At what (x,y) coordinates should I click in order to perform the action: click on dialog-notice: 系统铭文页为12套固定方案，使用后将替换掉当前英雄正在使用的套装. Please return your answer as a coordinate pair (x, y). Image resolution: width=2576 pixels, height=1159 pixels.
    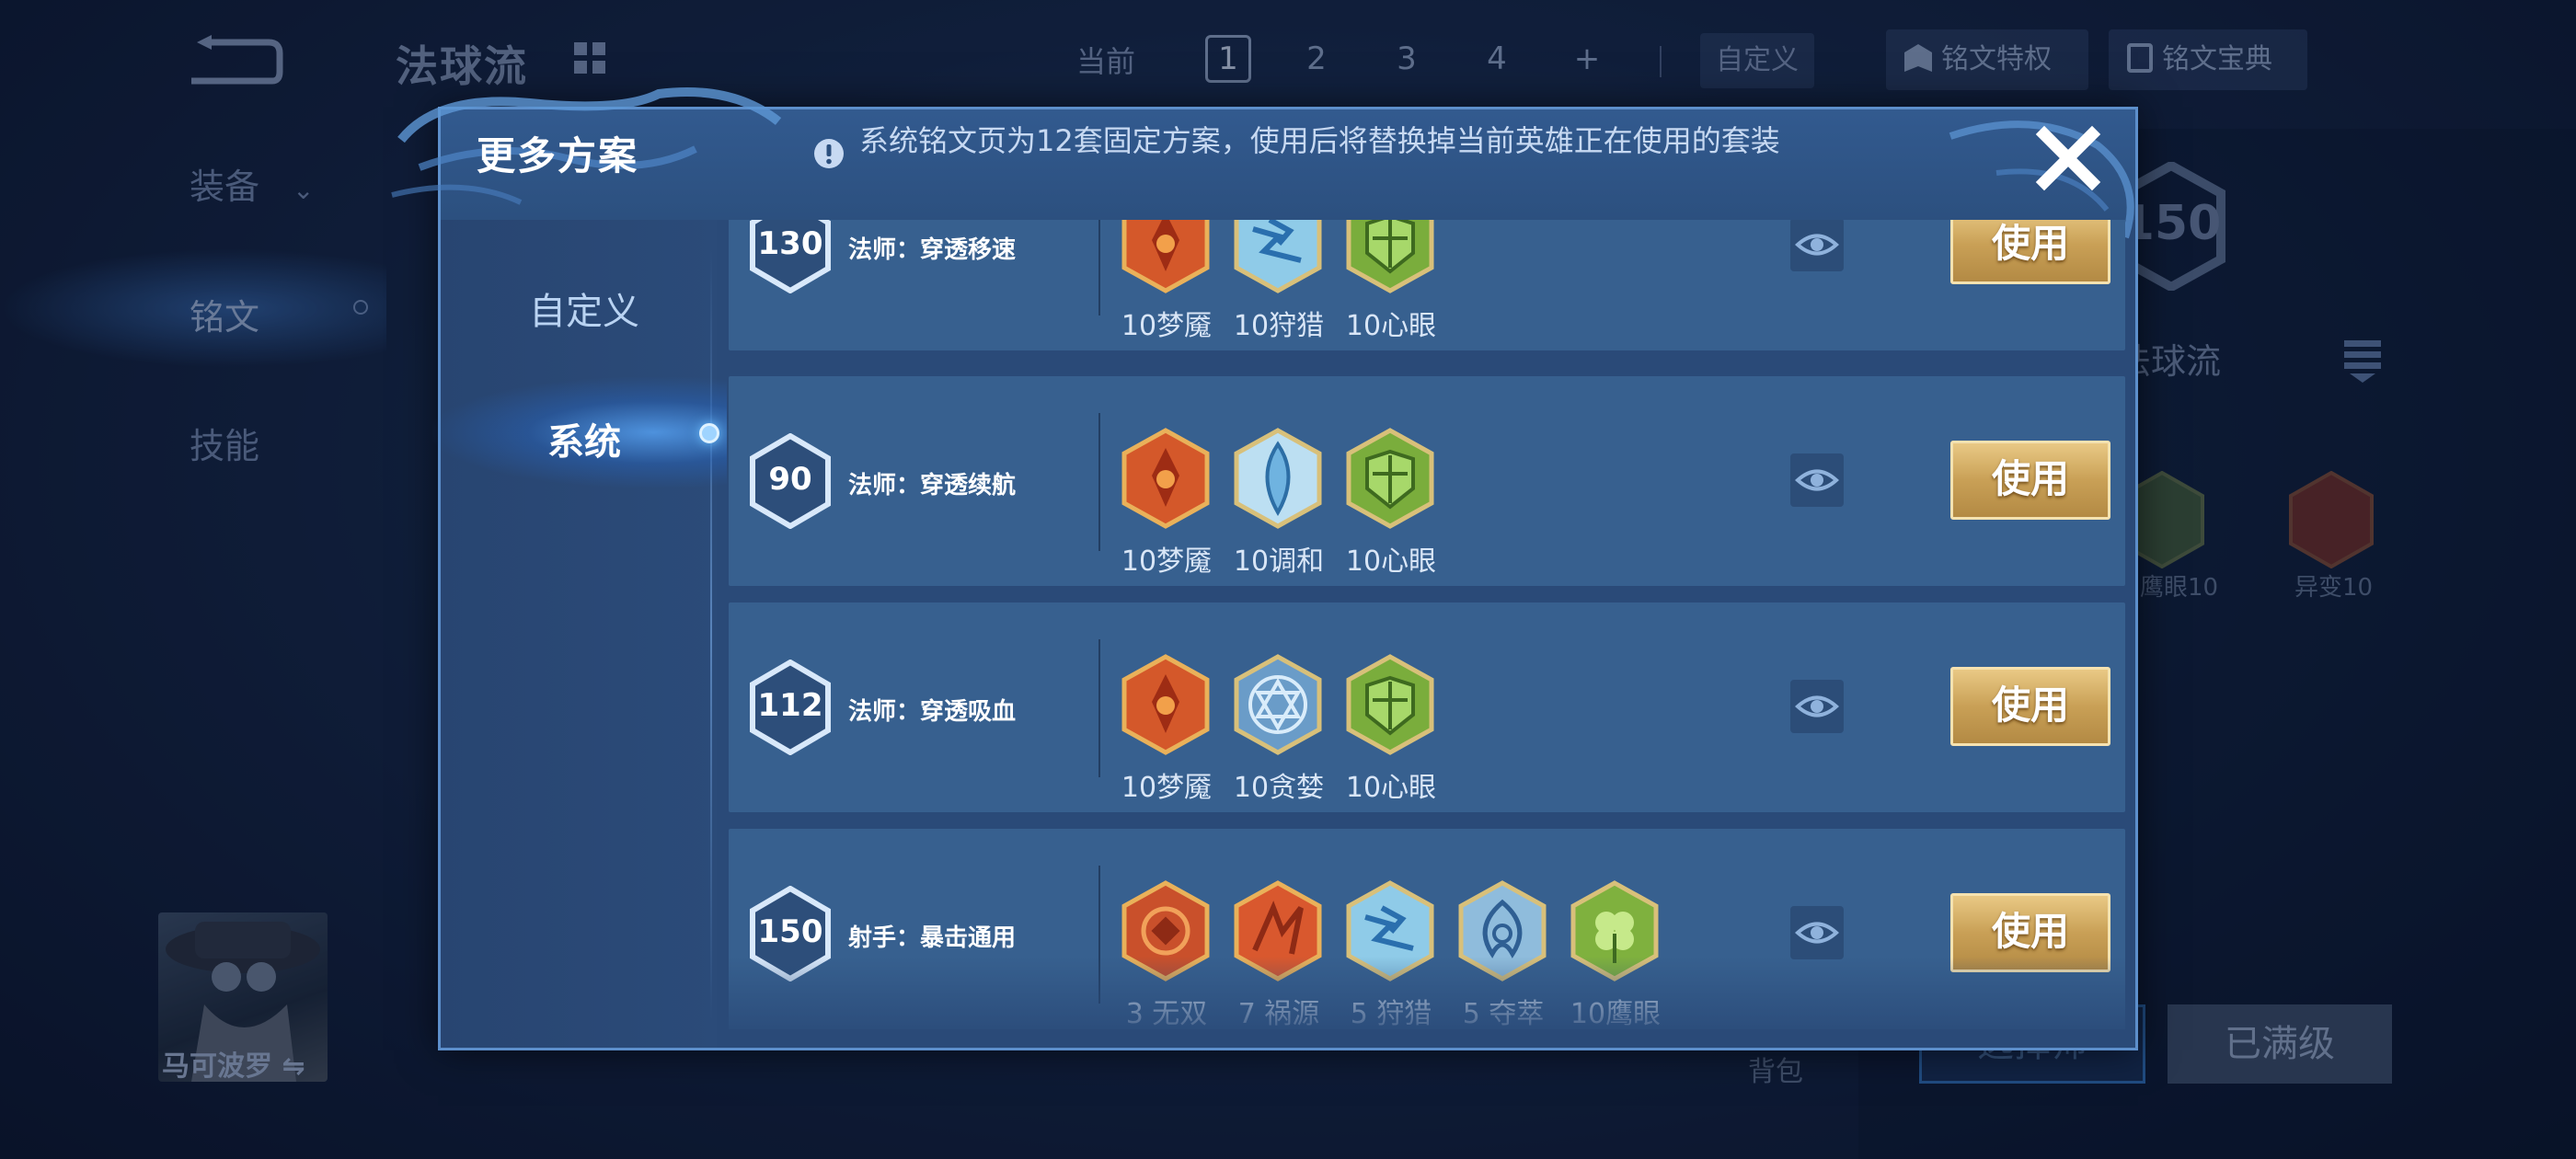
    Looking at the image, I should click on (1319, 140).